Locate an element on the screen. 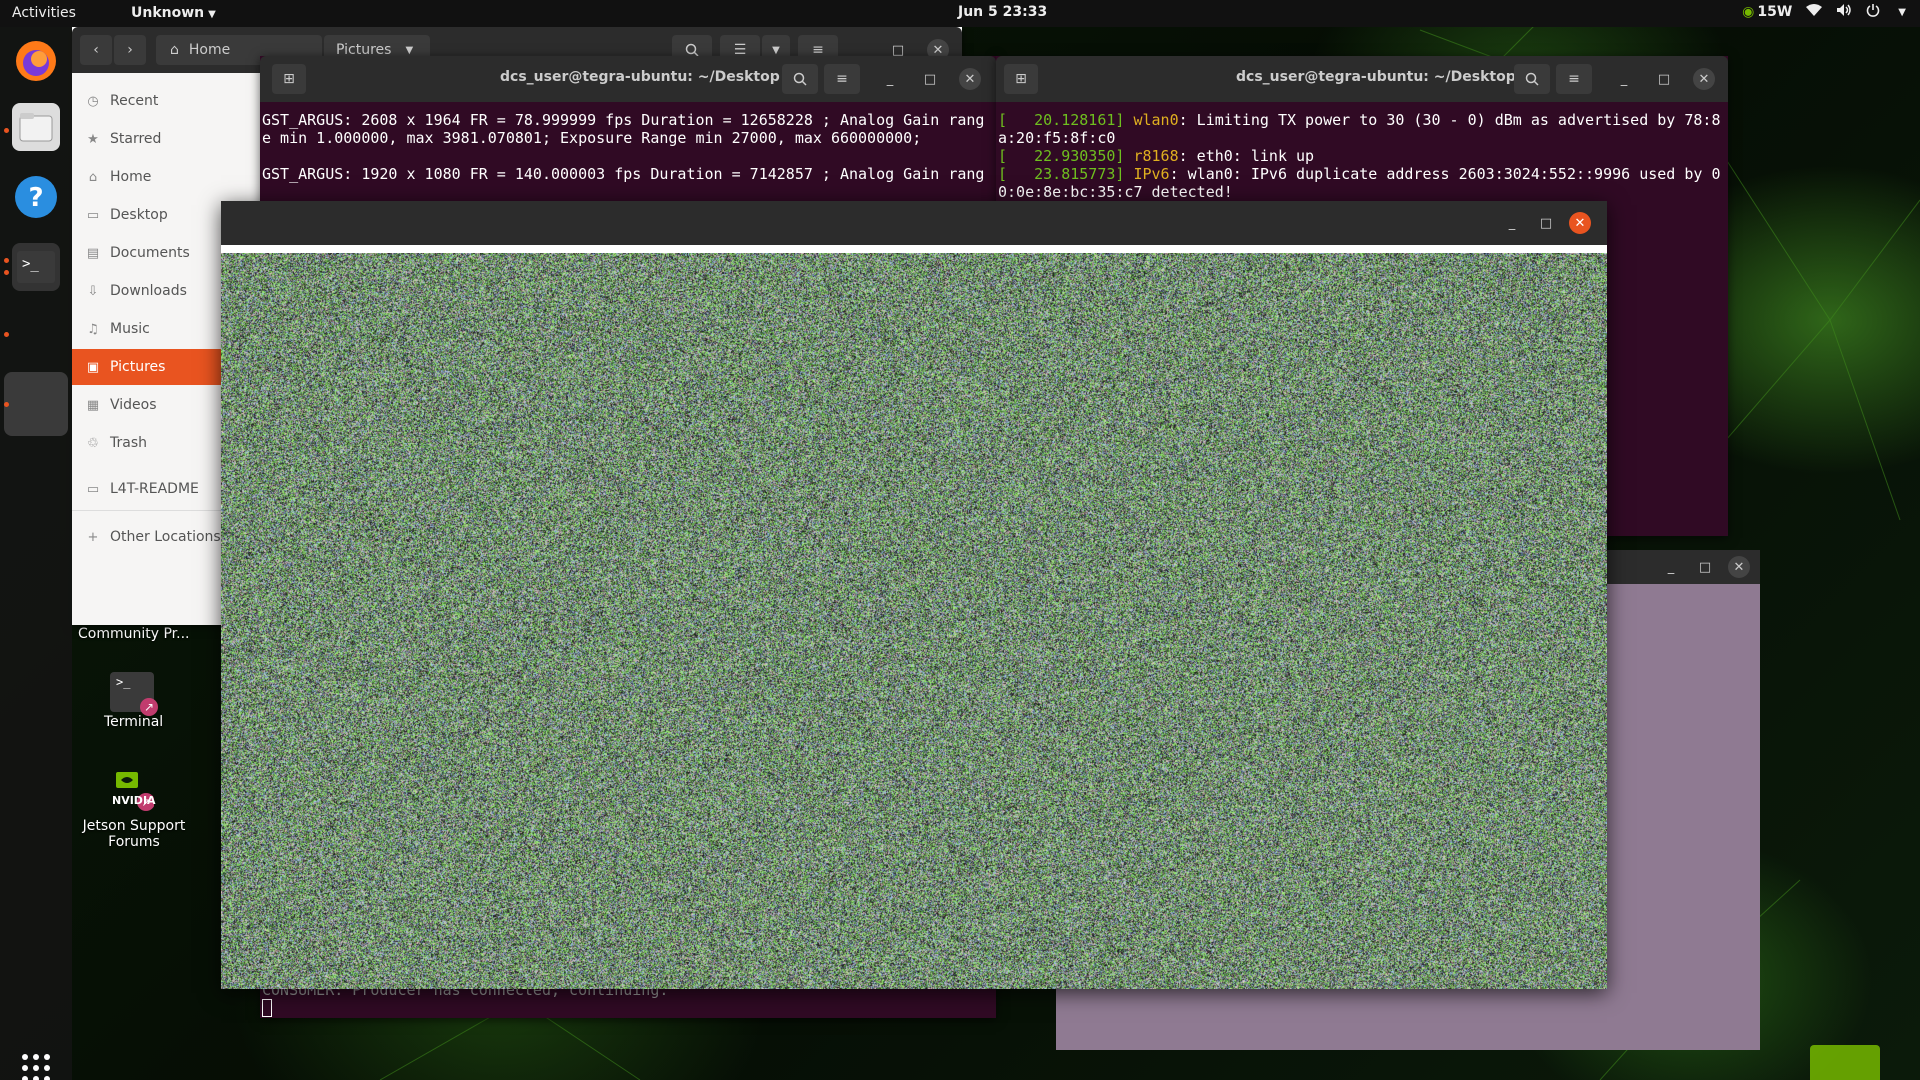 The height and width of the screenshot is (1080, 1920). desktop-icon: ▭ is located at coordinates (93, 215).